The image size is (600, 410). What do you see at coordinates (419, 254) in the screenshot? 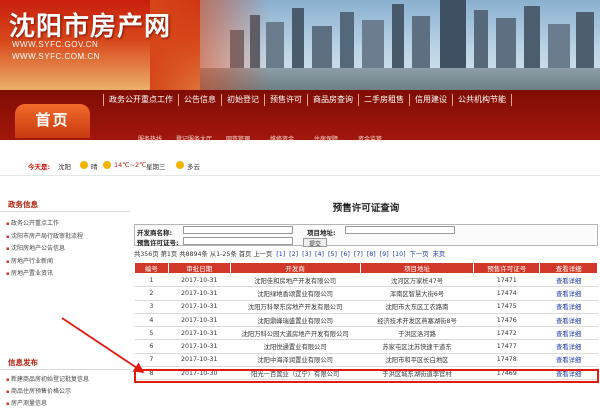
I see `next-page-link: 下一页` at bounding box center [419, 254].